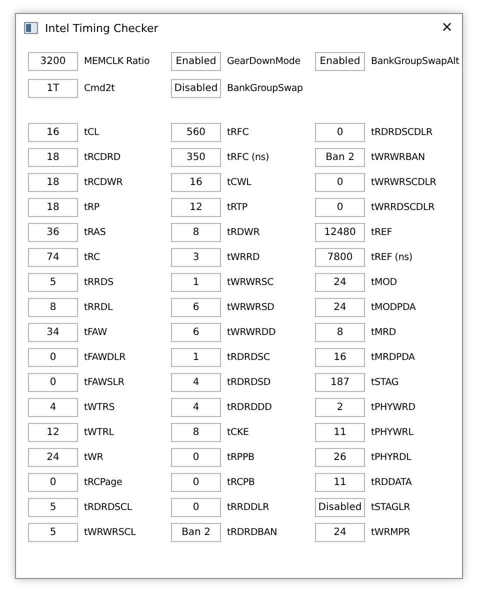  What do you see at coordinates (241, 482) in the screenshot?
I see `field-label: tRCPB` at bounding box center [241, 482].